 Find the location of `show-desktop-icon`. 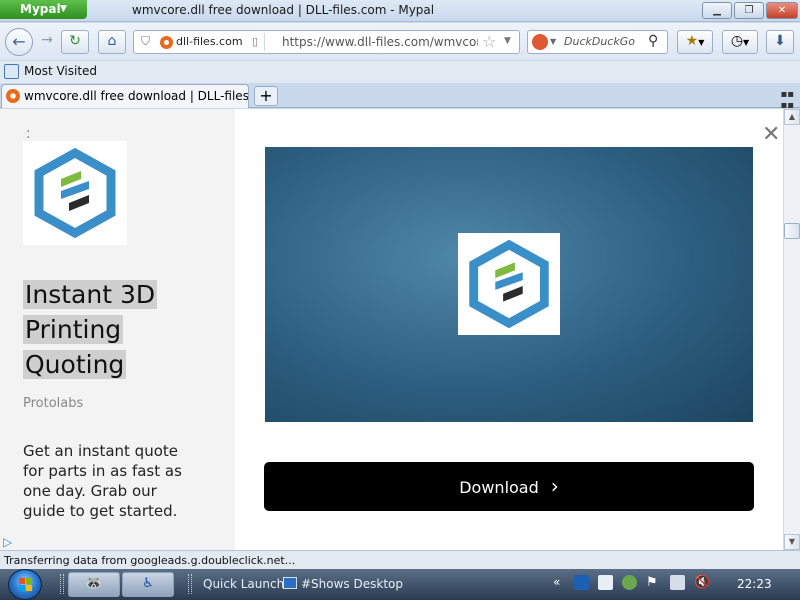

show-desktop-icon is located at coordinates (290, 583).